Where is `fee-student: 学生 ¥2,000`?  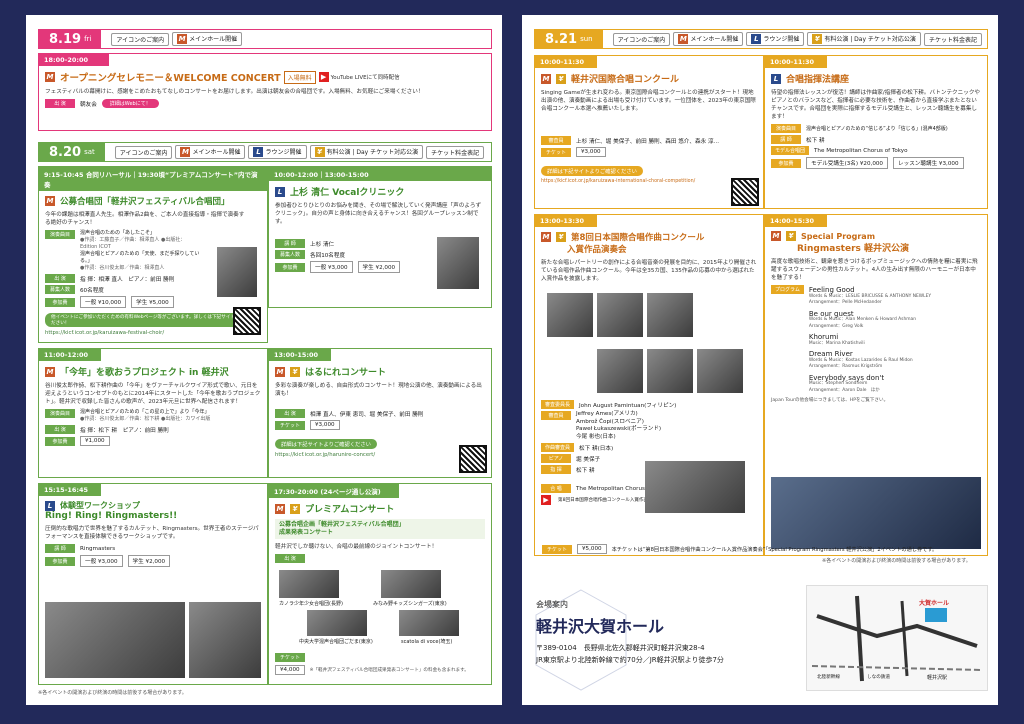
fee-student: 学生 ¥2,000 is located at coordinates (379, 267).